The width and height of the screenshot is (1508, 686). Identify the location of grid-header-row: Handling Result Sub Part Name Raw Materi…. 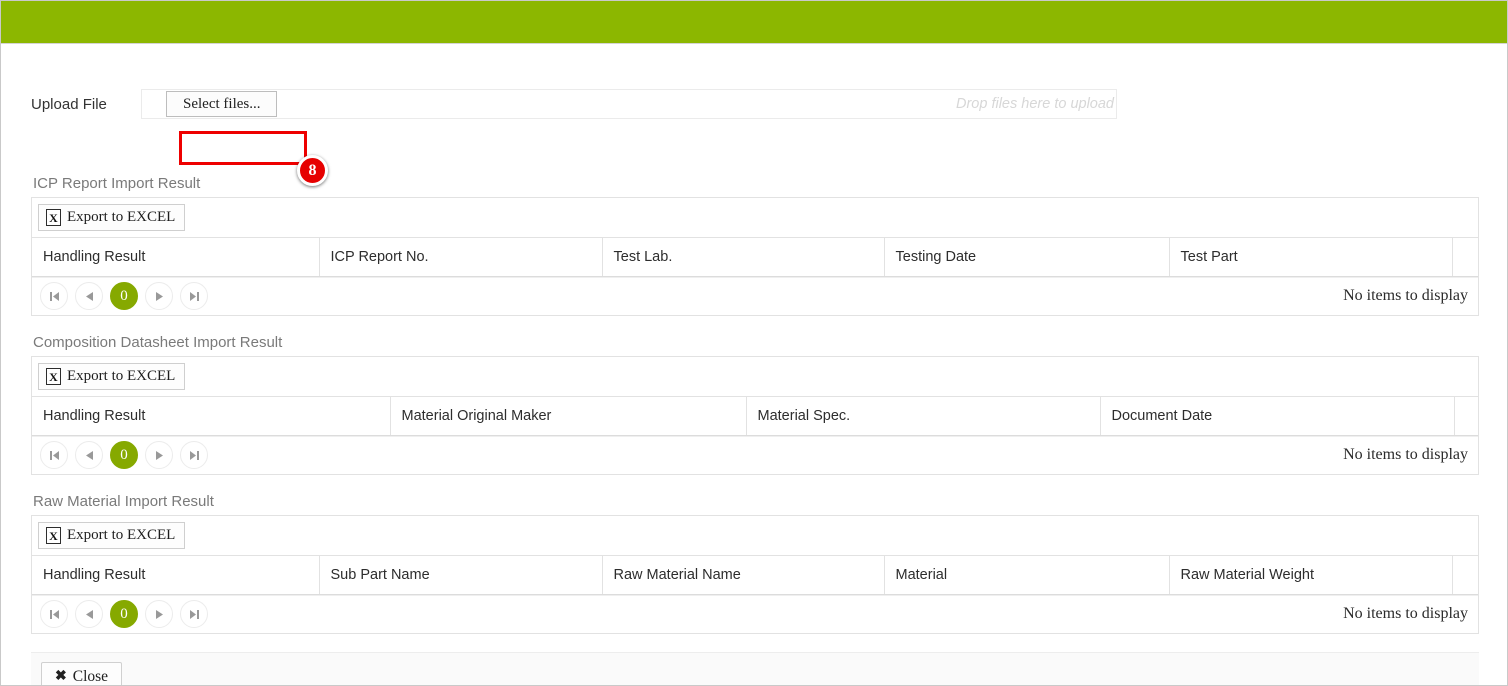
(755, 575).